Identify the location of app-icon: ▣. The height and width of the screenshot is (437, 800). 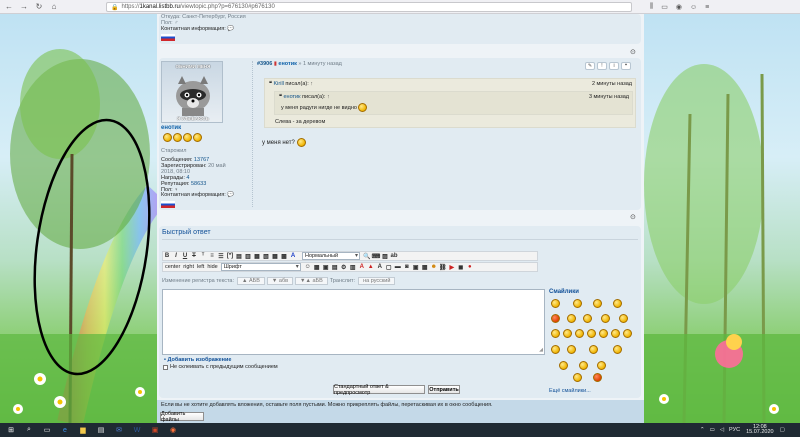
(155, 430).